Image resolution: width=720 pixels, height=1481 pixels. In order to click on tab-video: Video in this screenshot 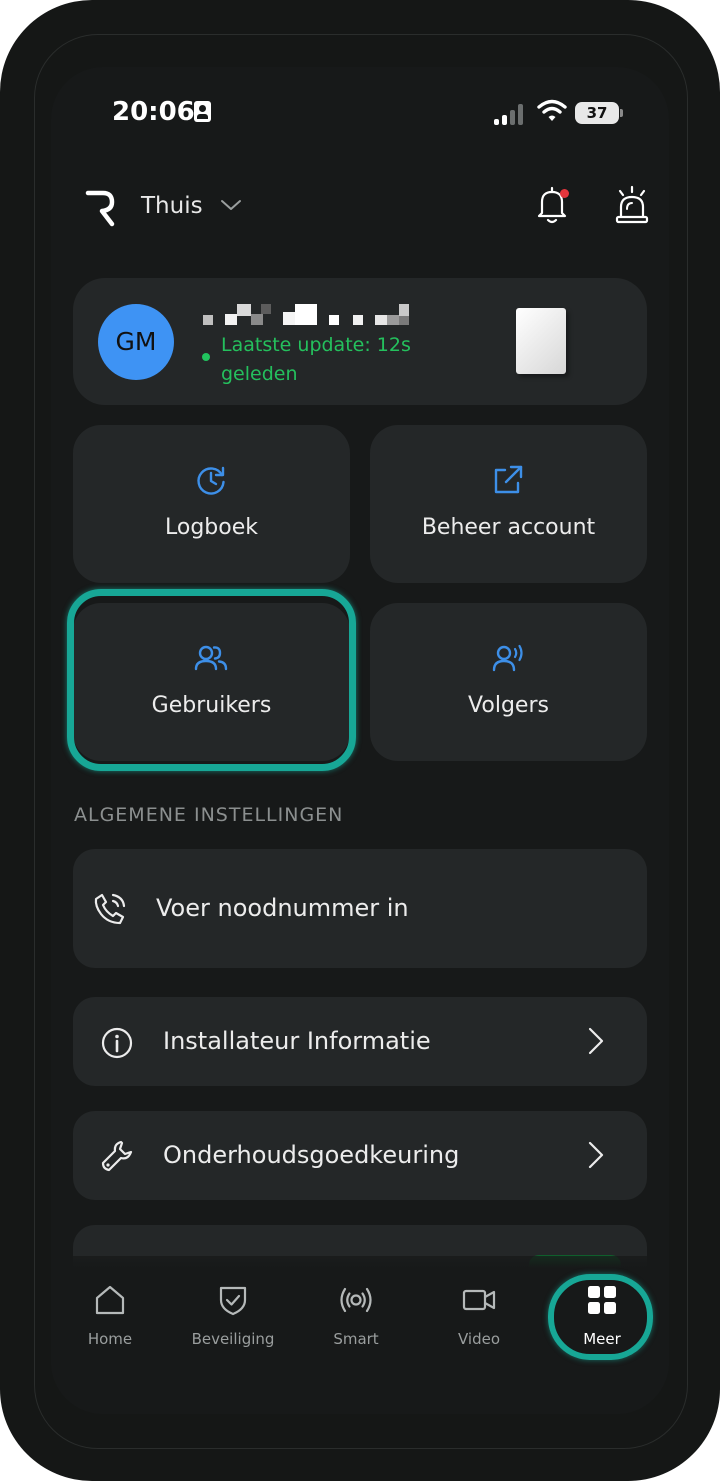, I will do `click(479, 1306)`.